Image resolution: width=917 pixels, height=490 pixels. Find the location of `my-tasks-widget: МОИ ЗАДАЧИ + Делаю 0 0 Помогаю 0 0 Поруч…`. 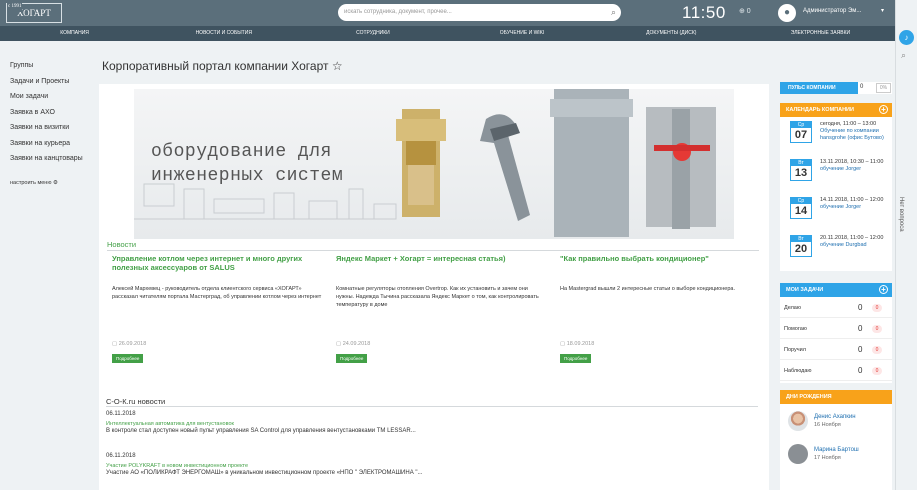

my-tasks-widget: МОИ ЗАДАЧИ + Делаю 0 0 Помогаю 0 0 Поруч… is located at coordinates (836, 333).